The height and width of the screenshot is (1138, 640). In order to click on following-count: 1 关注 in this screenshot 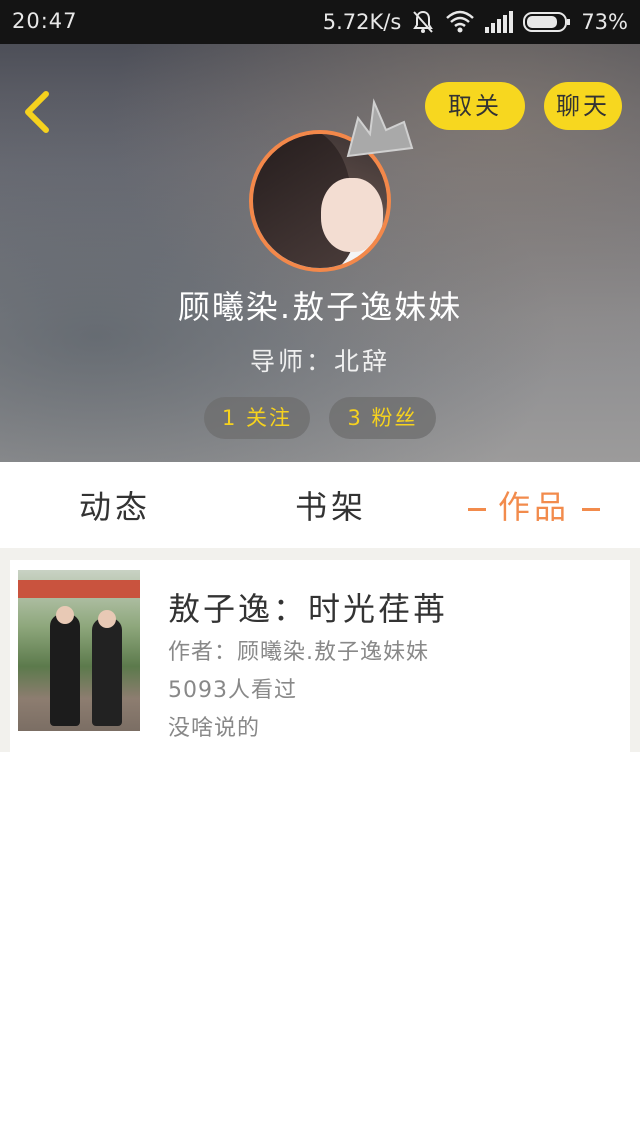, I will do `click(257, 418)`.